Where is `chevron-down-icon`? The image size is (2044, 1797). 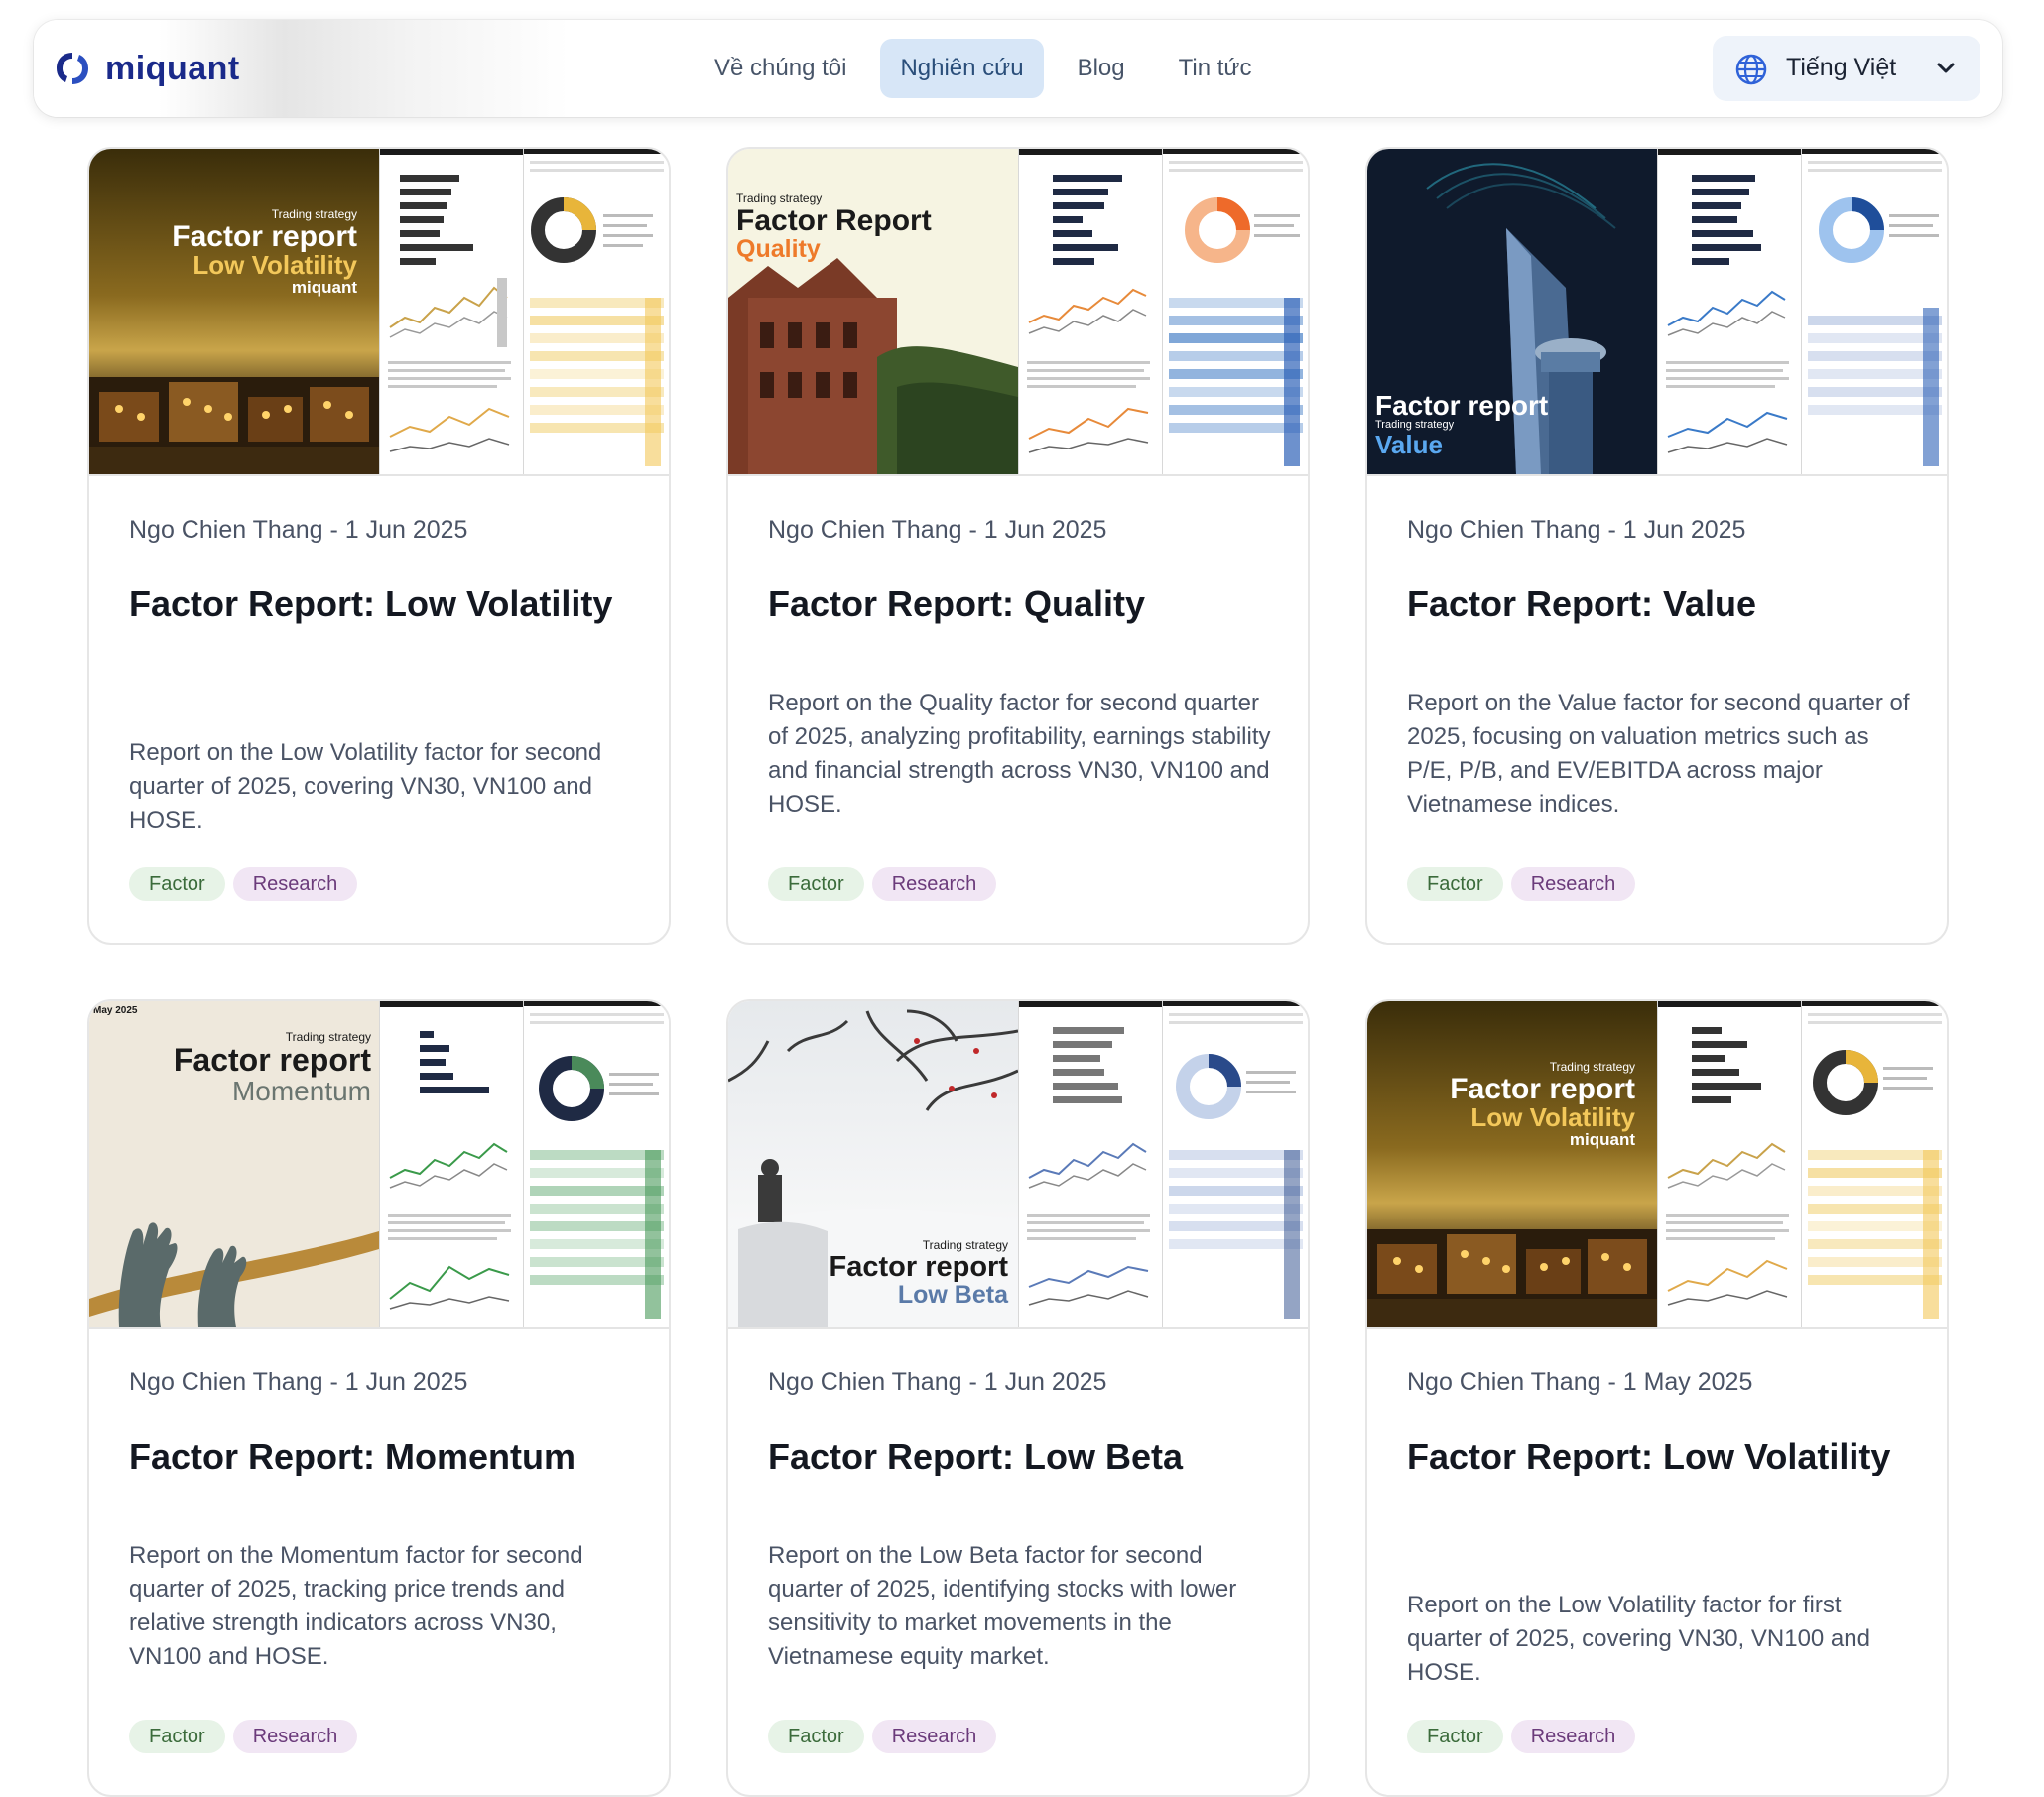 chevron-down-icon is located at coordinates (1946, 68).